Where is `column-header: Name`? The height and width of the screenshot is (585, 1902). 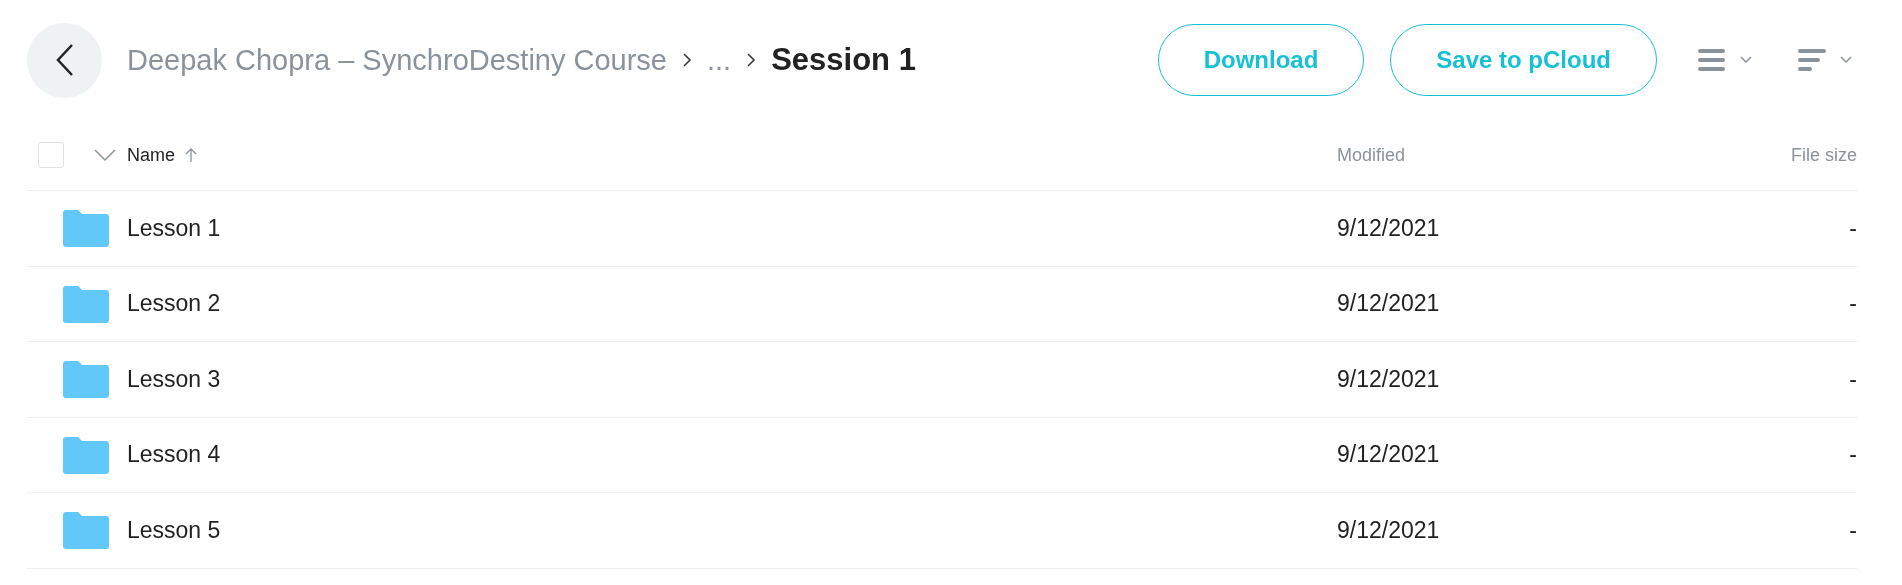
column-header: Name is located at coordinates (151, 155).